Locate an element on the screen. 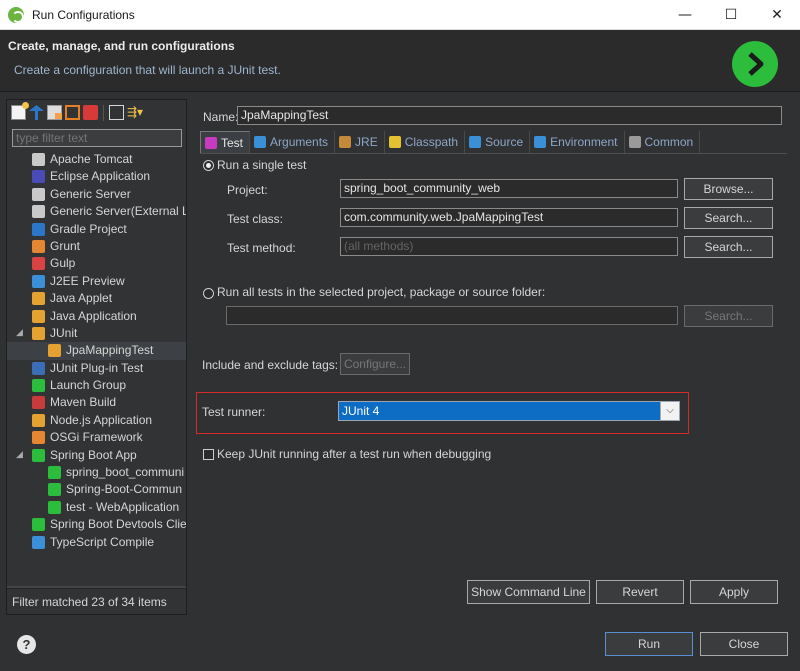 This screenshot has width=800, height=671. tree-item: Gulp is located at coordinates (96, 263).